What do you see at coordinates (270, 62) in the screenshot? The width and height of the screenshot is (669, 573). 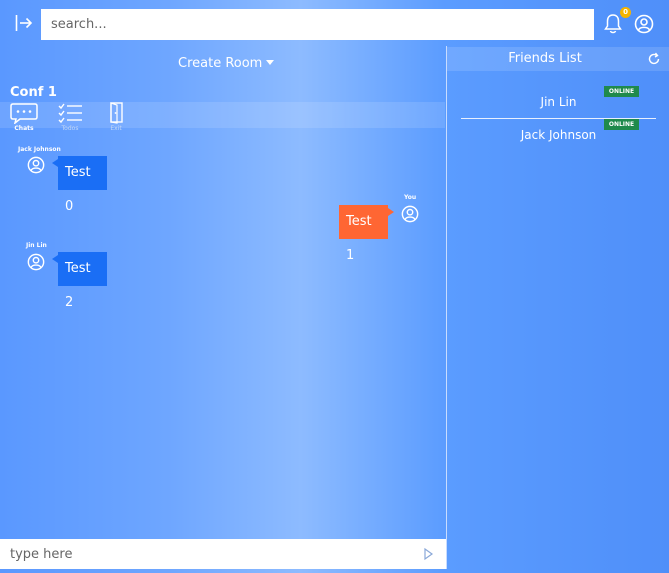 I see `caret-down-icon` at bounding box center [270, 62].